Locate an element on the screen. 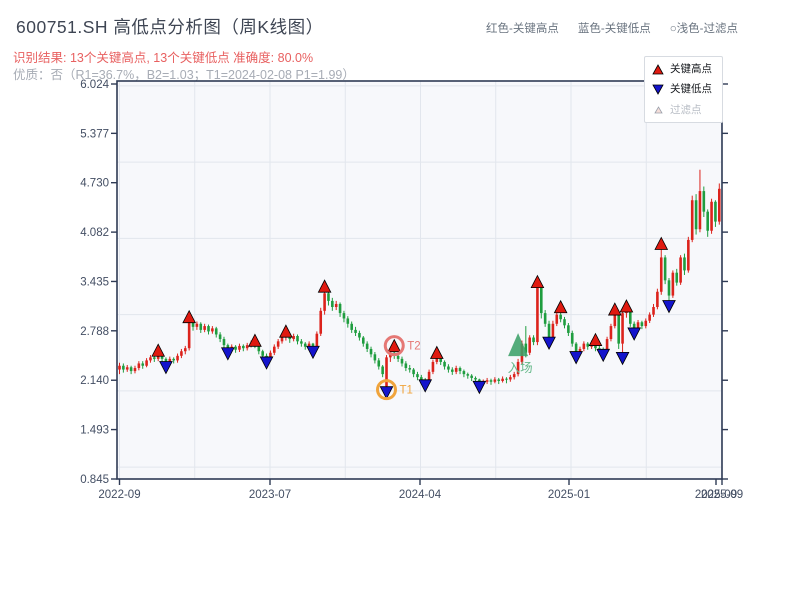  entry-label: 入场 is located at coordinates (520, 368).